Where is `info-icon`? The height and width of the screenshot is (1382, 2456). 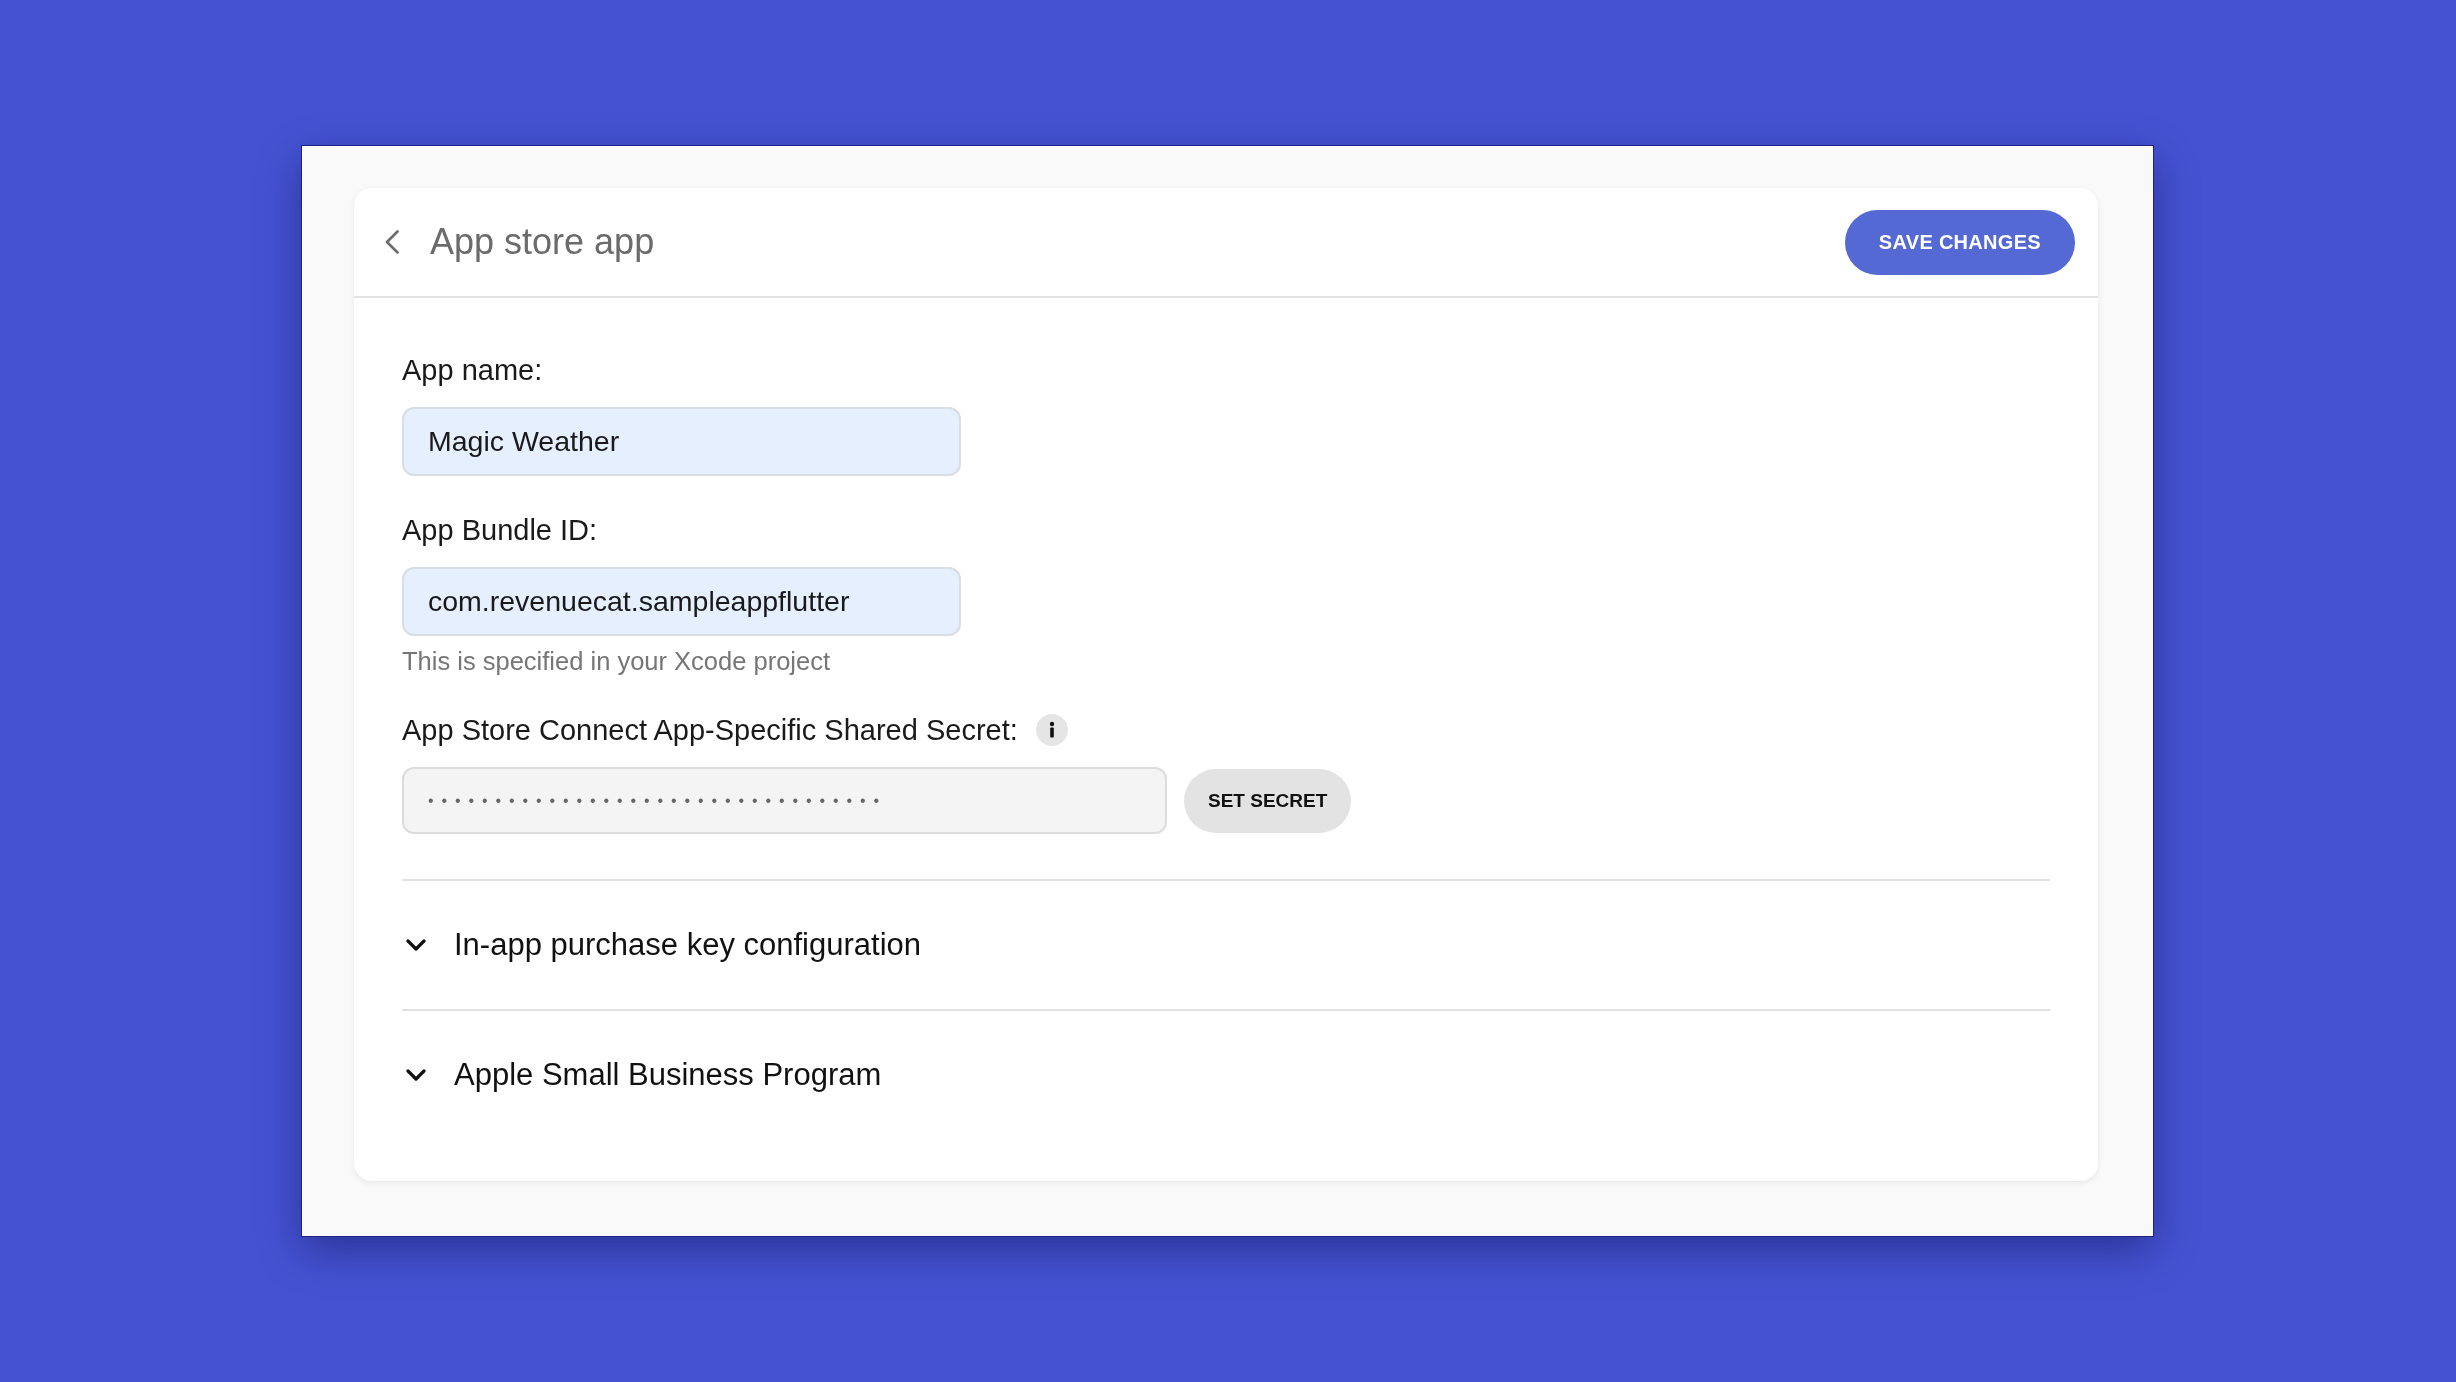
info-icon is located at coordinates (1051, 730).